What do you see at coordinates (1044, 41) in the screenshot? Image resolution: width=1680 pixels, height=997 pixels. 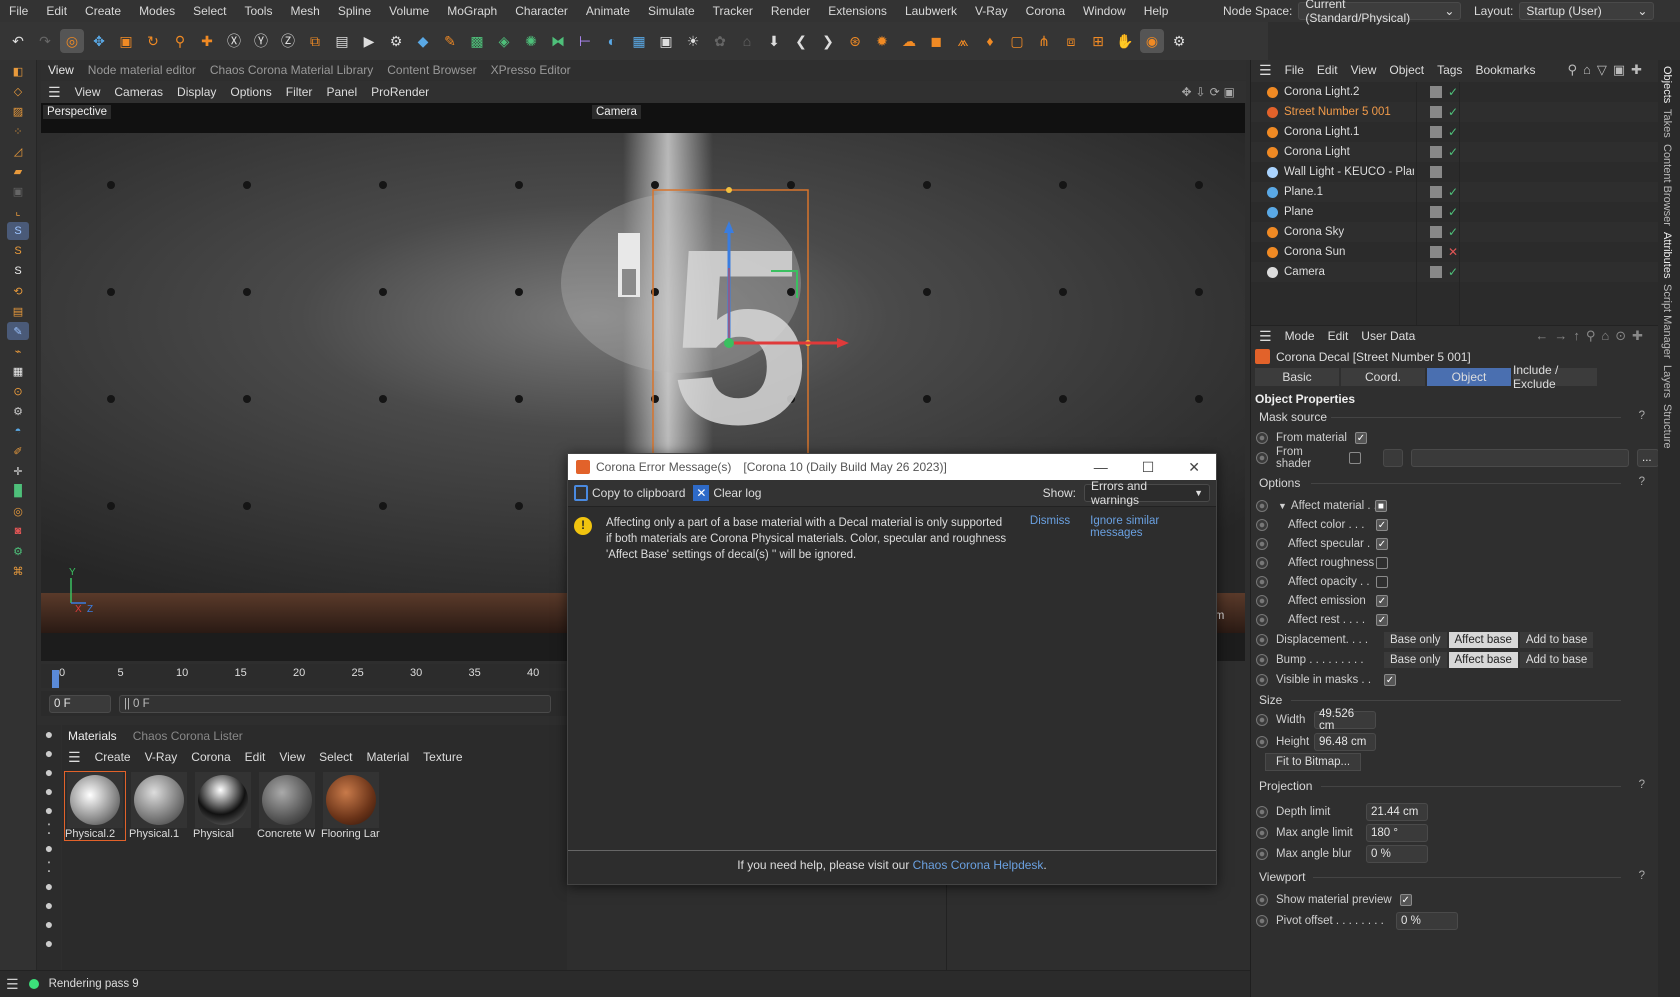 I see `corona-fur-icon: ⋔` at bounding box center [1044, 41].